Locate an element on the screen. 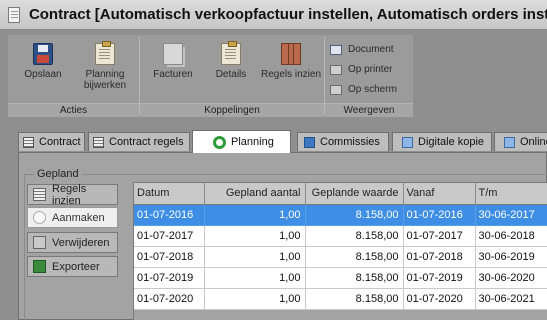 The image size is (547, 320). view-lines-side-label: Regels inzien is located at coordinates (69, 194).